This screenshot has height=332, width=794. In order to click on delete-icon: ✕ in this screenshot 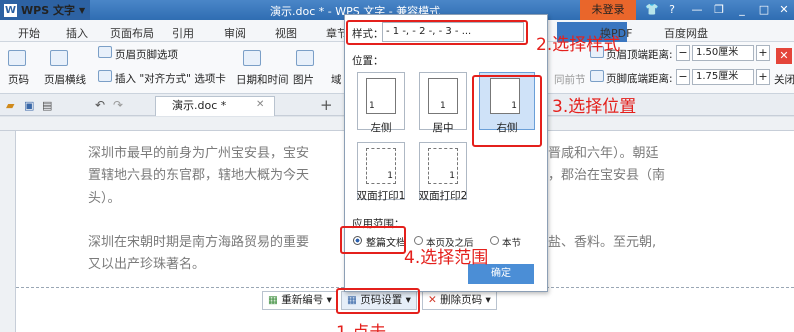, I will do `click(434, 300)`.